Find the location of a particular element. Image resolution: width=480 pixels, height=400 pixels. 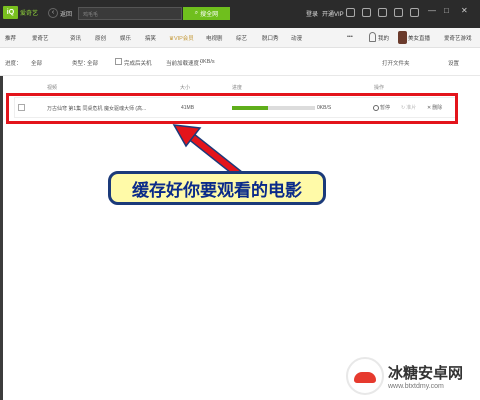

nav-item: 脱口秀 is located at coordinates (270, 38).